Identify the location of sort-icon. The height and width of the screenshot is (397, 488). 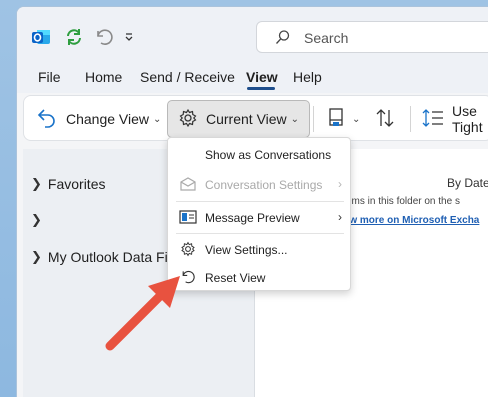
(385, 119).